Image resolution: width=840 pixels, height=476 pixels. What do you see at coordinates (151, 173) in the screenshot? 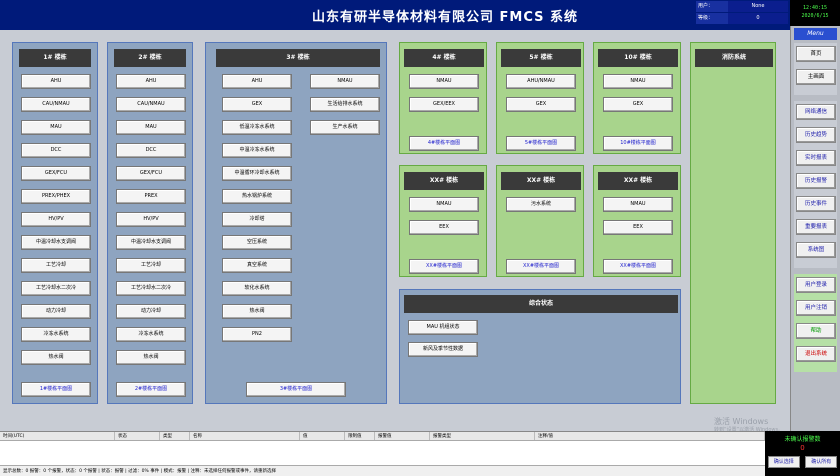
I see `b2-btn-4: GEX/FCU` at bounding box center [151, 173].